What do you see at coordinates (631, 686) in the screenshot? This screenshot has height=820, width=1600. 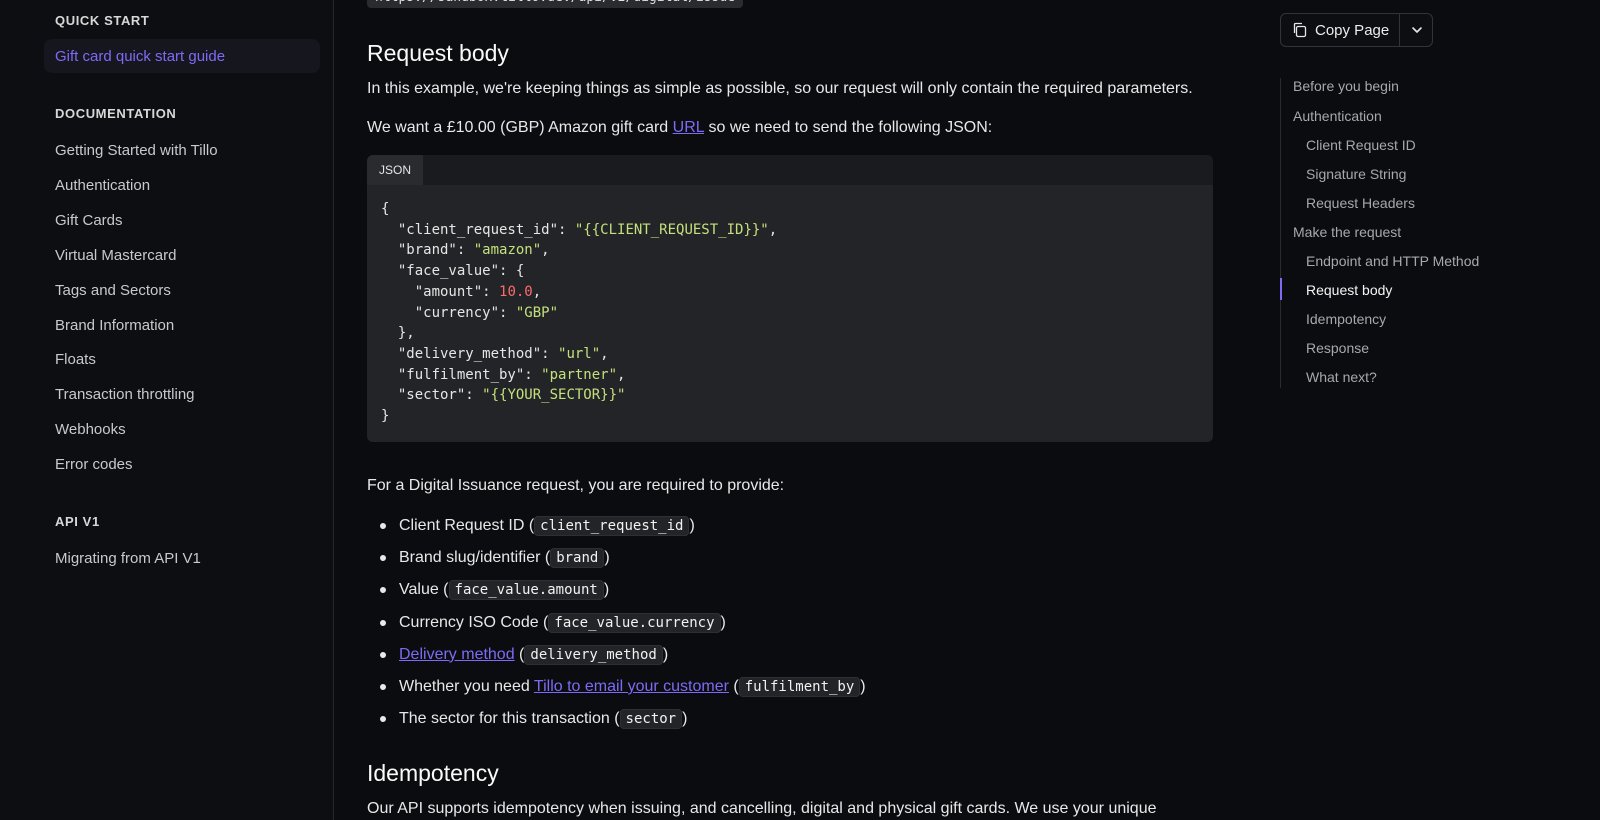 I see `tillo-email-customer-link: Tillo to email your customer` at bounding box center [631, 686].